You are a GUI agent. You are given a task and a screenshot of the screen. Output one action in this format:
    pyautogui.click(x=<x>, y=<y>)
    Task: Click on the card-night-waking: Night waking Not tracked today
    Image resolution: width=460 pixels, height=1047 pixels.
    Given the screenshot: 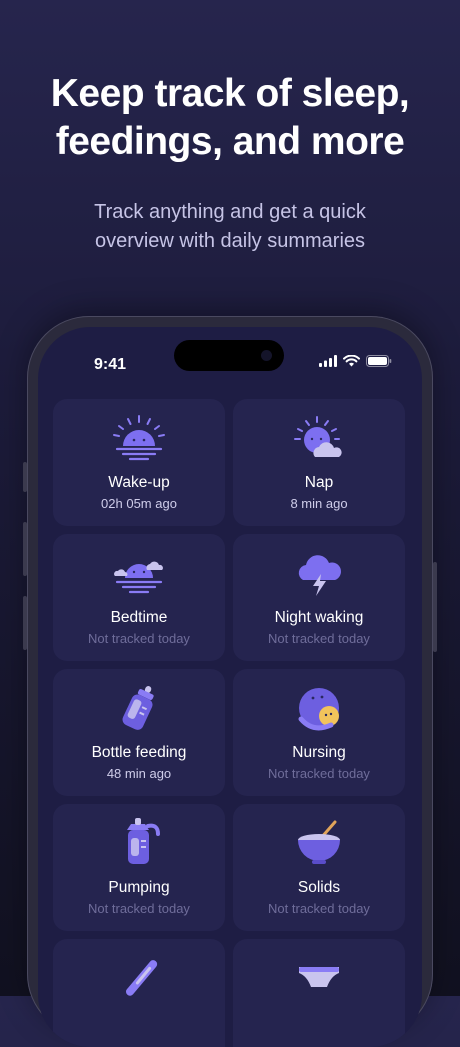 What is the action you would take?
    pyautogui.click(x=319, y=597)
    